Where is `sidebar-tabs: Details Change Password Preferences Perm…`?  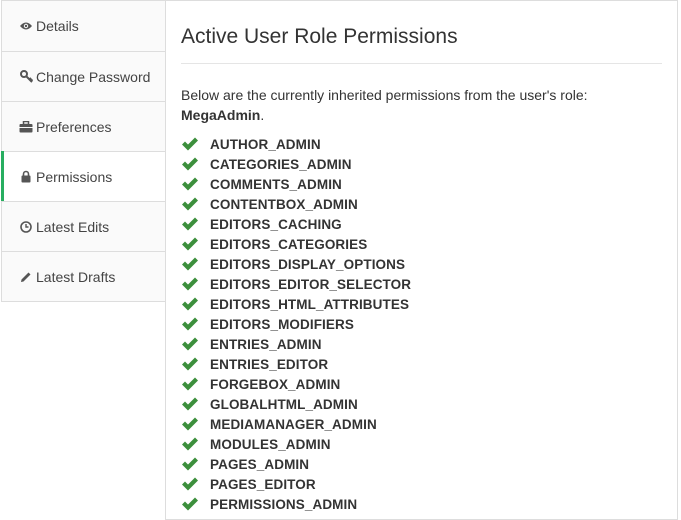
sidebar-tabs: Details Change Password Preferences Perm… is located at coordinates (84, 151).